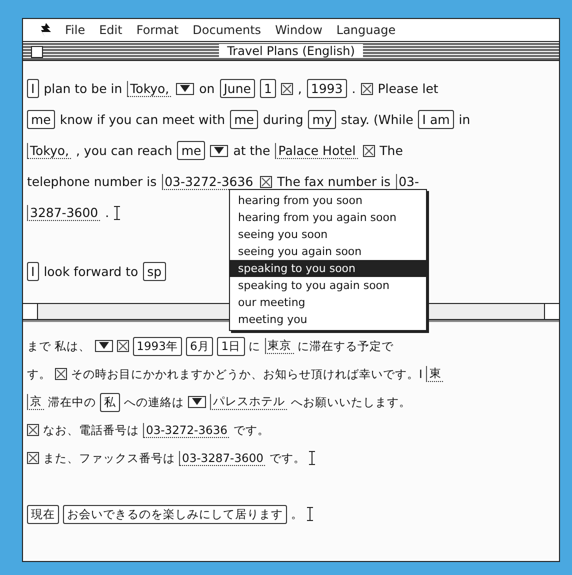 The height and width of the screenshot is (575, 572). What do you see at coordinates (246, 374) in the screenshot?
I see `body-text: その時お目にかかれますかどうか、お知らせ頂ければ幸いです。I` at bounding box center [246, 374].